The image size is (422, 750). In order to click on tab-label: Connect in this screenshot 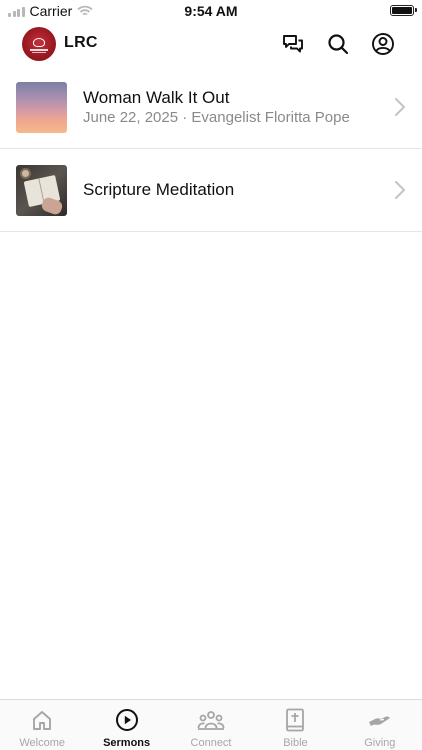, I will do `click(211, 743)`.